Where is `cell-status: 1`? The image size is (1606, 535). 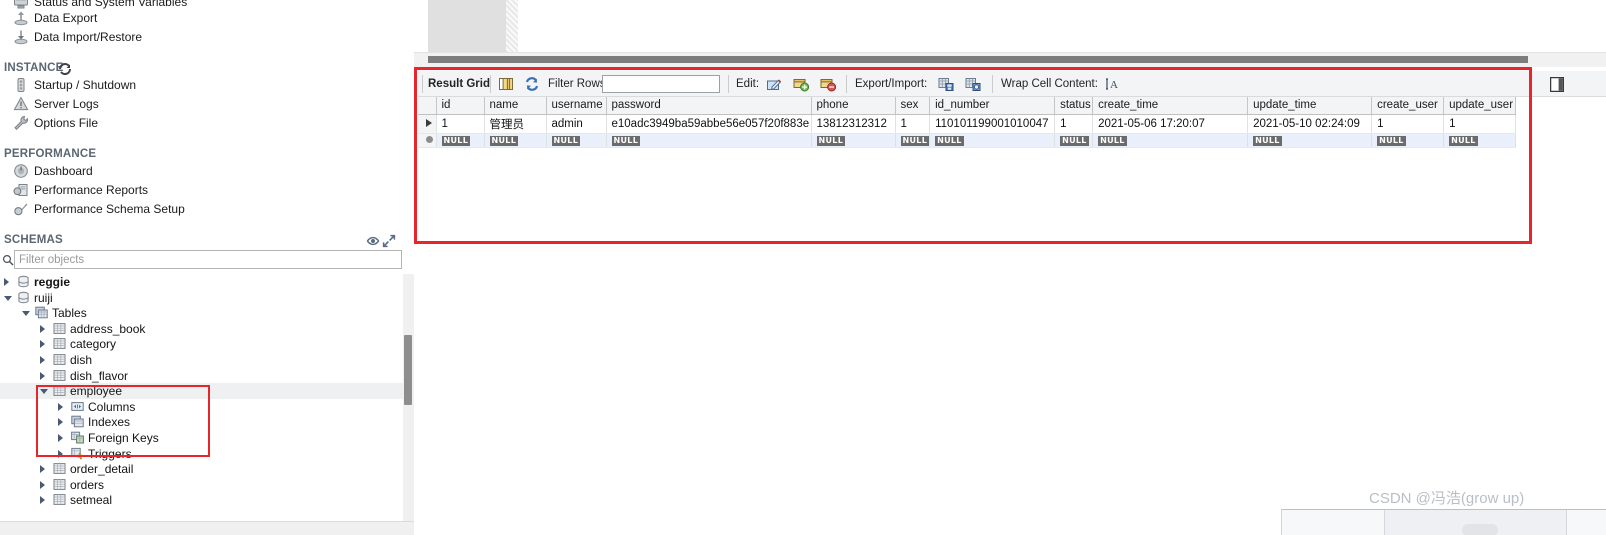 cell-status: 1 is located at coordinates (1074, 124).